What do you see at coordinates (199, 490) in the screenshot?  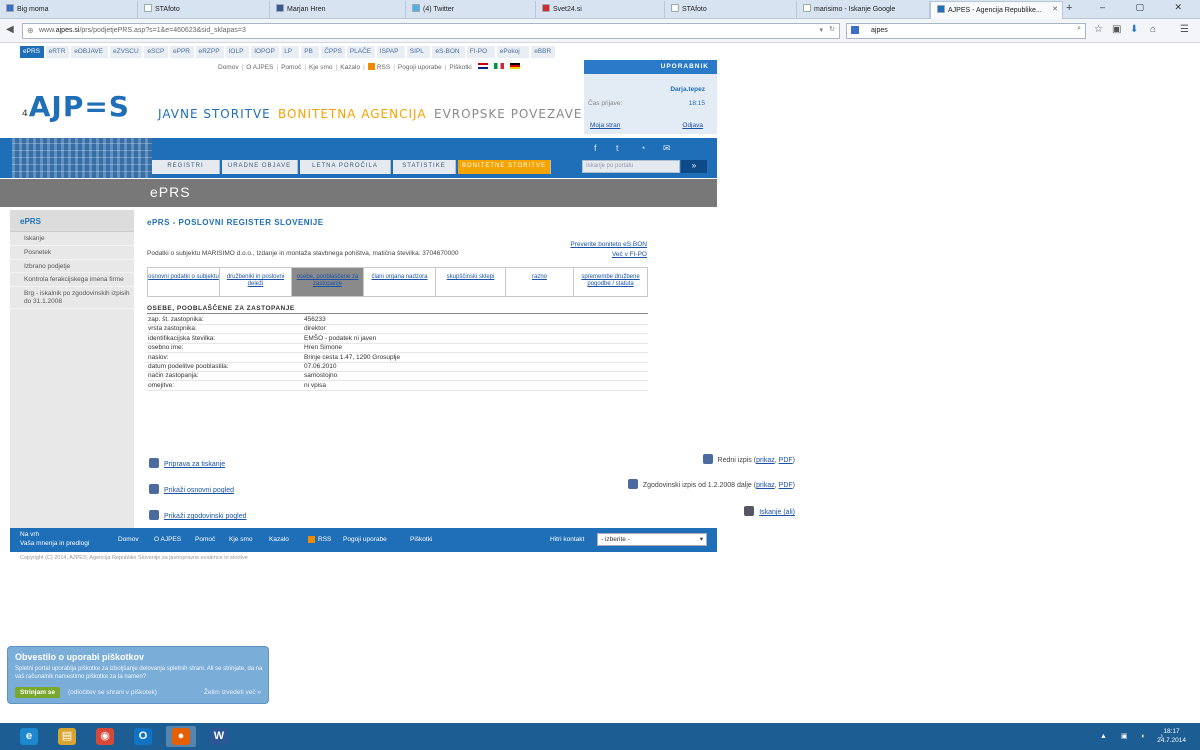 I see `basic-view-link: Prikaži osnovni pogled` at bounding box center [199, 490].